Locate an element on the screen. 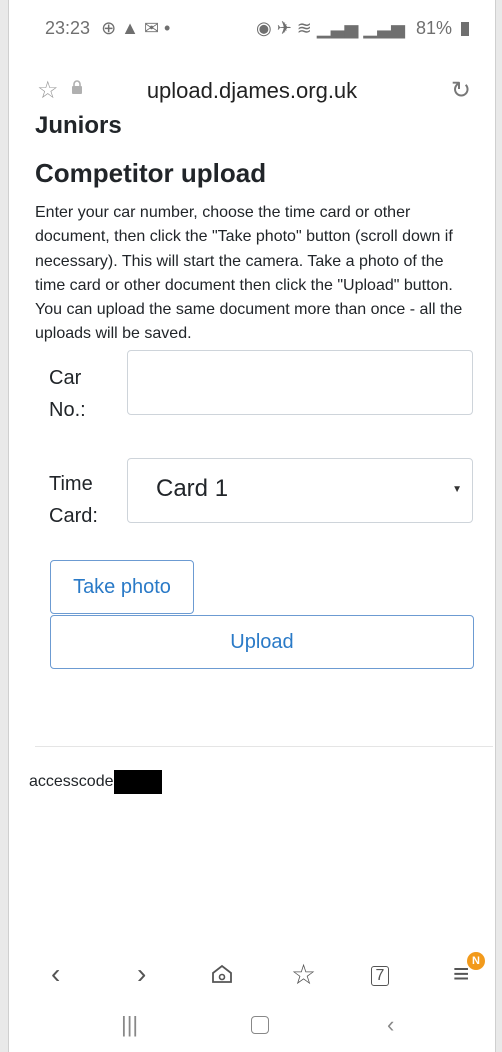  browser-url-bar: ☆ upload.djames.org.uk ↻ is located at coordinates (252, 87).